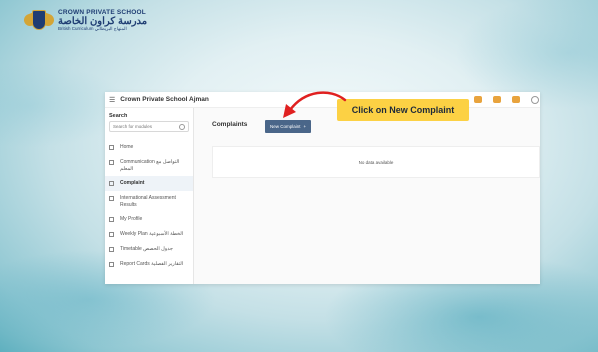 Image resolution: width=598 pixels, height=352 pixels. I want to click on new-complaint-button: New Complaint +, so click(288, 126).